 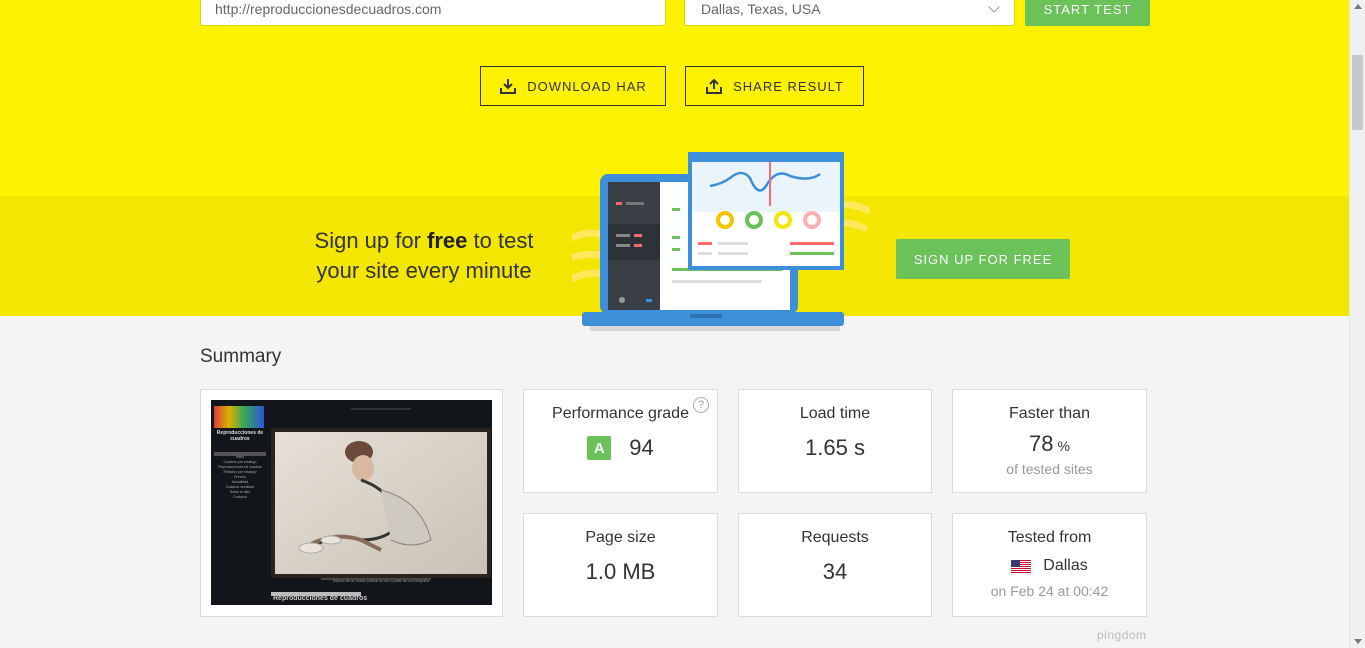 I want to click on chevron-down-icon, so click(x=994, y=7).